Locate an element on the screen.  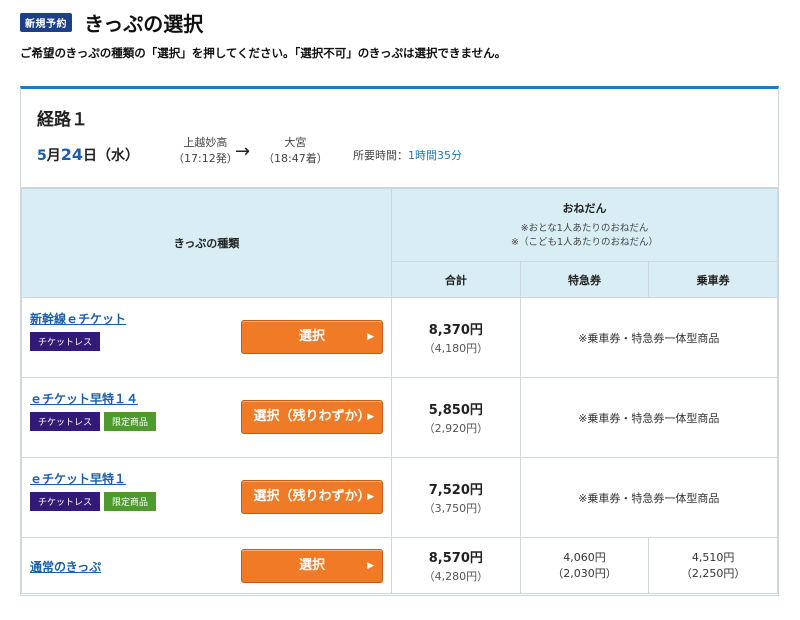
ticket-kind-cell: ｅチケット早特１４ チケットレス 限定商品 選択（残りわずか） ▶ is located at coordinates (206, 417).